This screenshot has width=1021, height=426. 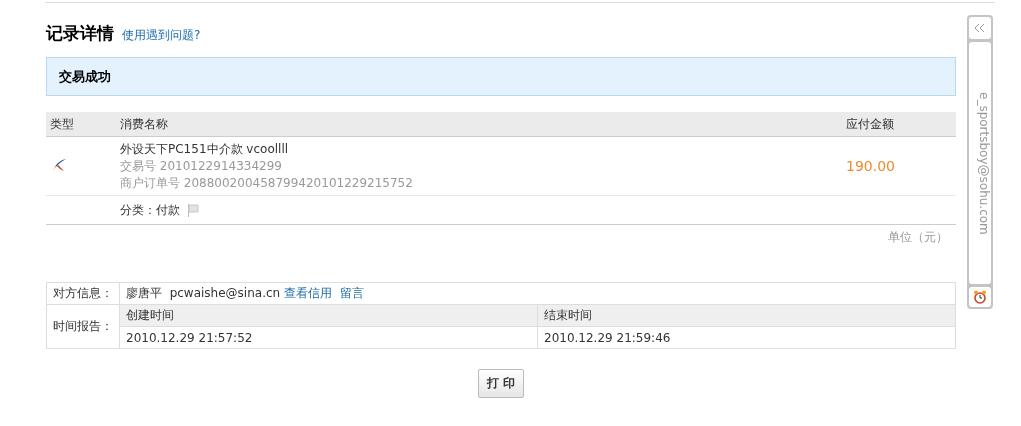 What do you see at coordinates (60, 164) in the screenshot?
I see `bird-icon` at bounding box center [60, 164].